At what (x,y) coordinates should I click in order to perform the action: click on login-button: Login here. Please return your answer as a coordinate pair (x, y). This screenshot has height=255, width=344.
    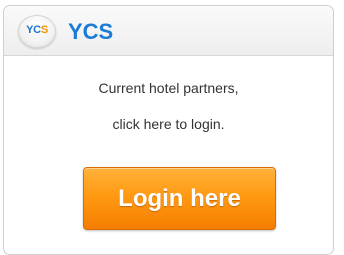
    Looking at the image, I should click on (179, 198).